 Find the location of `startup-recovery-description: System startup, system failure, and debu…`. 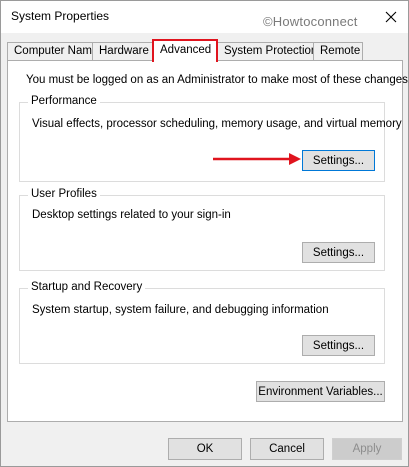

startup-recovery-description: System startup, system failure, and debu… is located at coordinates (180, 310).